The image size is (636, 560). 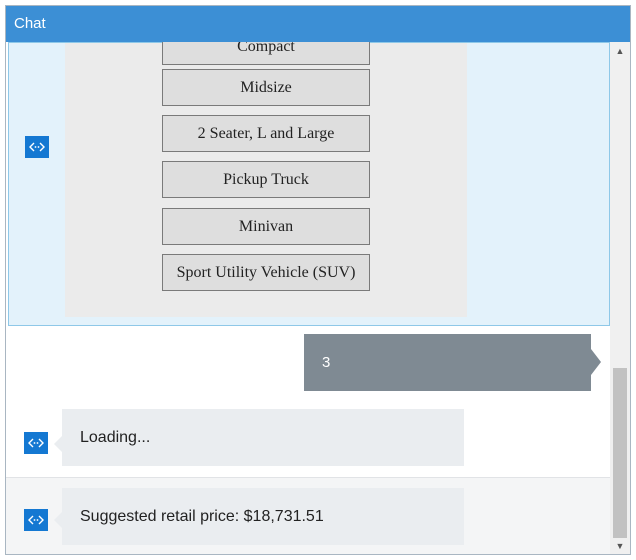 I want to click on bot-message-result: Suggested retail price: $18,731.51, so click(x=263, y=516).